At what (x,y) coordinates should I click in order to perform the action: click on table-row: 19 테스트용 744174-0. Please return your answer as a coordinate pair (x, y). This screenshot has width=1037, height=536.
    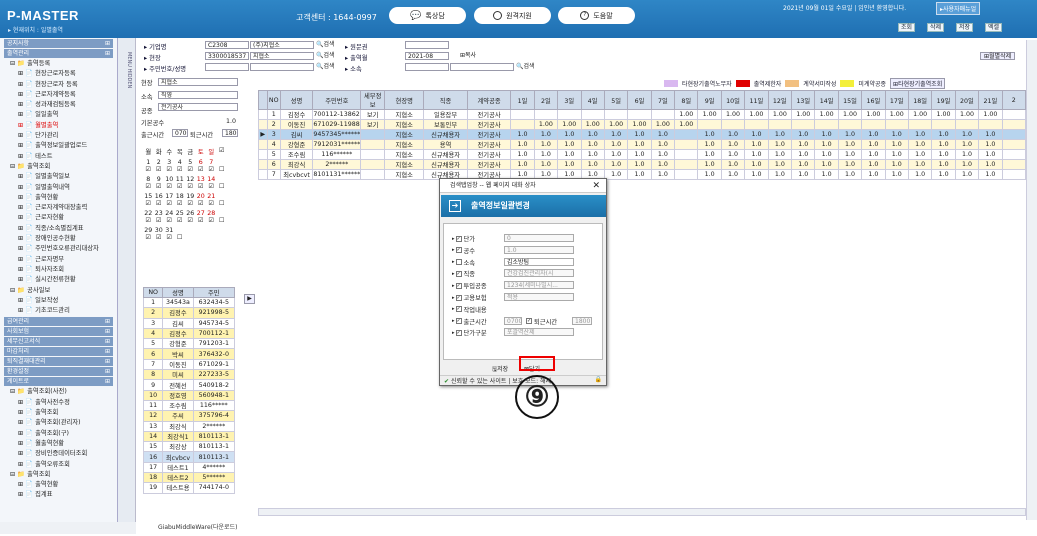
    Looking at the image, I should click on (189, 488).